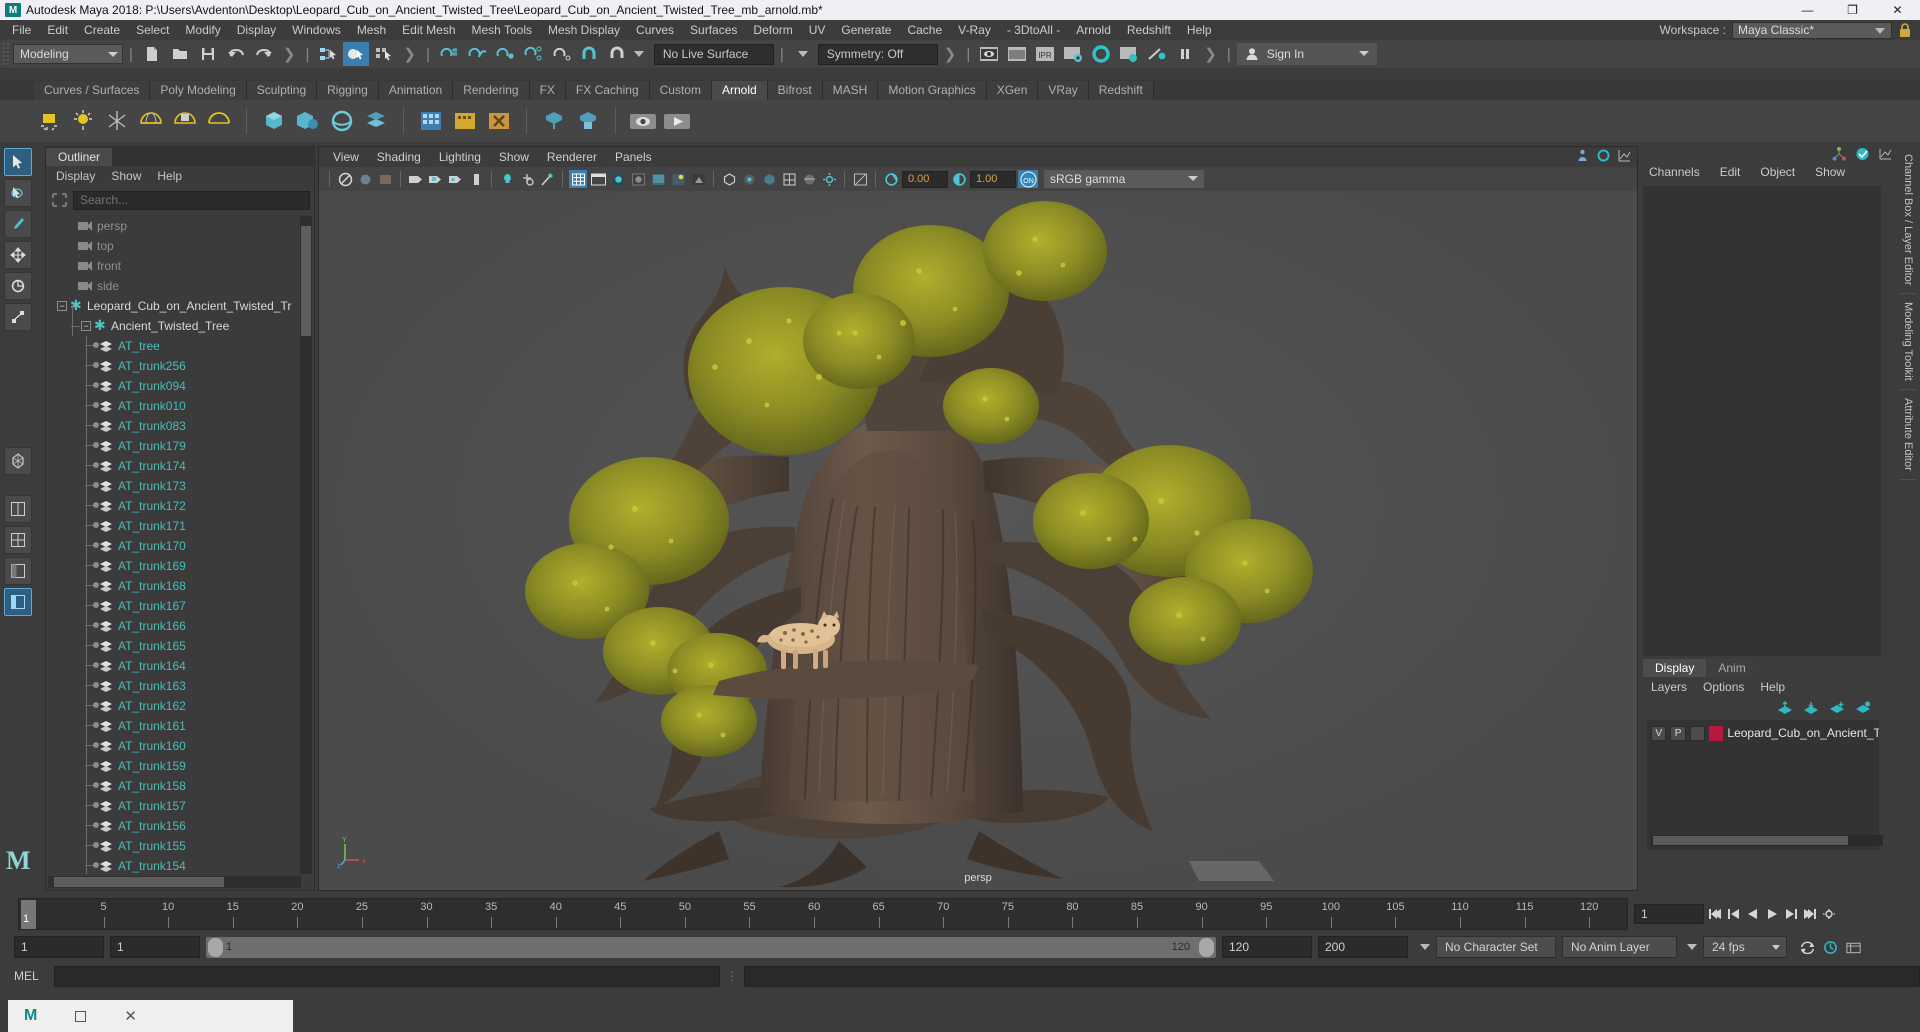 The height and width of the screenshot is (1032, 1920). Describe the element at coordinates (547, 90) in the screenshot. I see `shelf-tab-fx: FX` at that location.